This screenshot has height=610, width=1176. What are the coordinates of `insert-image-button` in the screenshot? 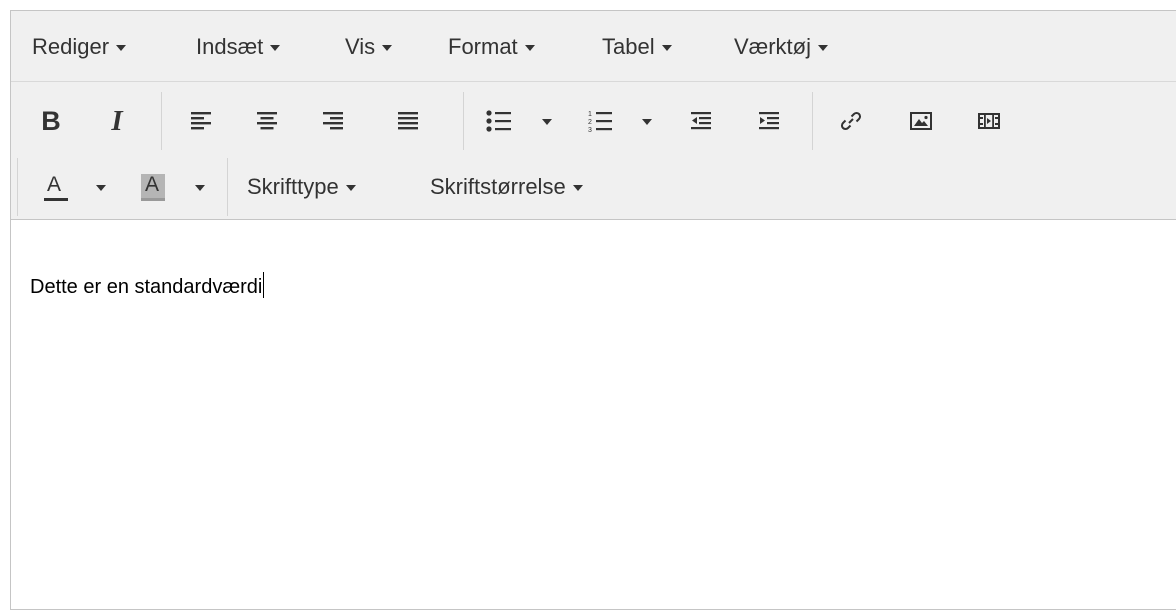 It's located at (921, 121).